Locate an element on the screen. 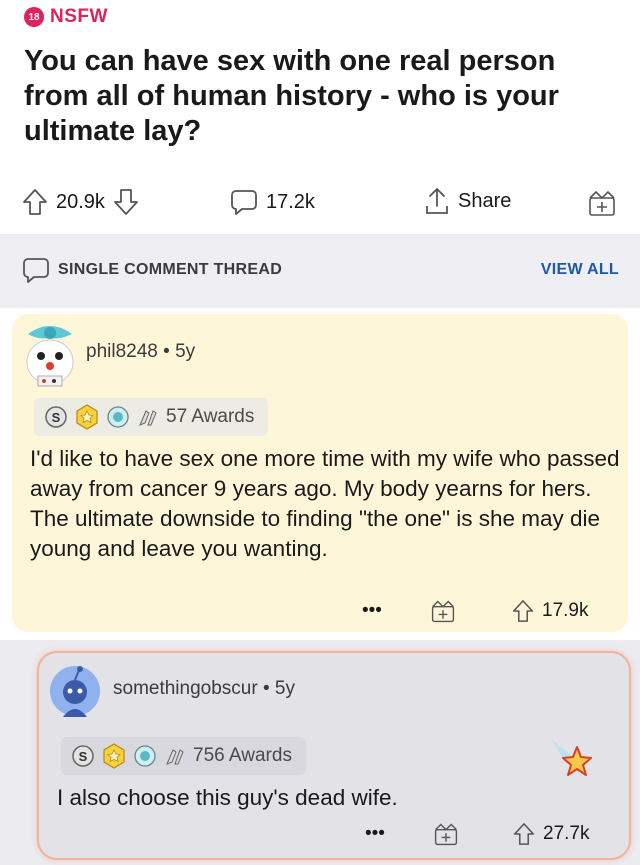 The width and height of the screenshot is (640, 865). post-vote-group: 20.9k is located at coordinates (80, 202).